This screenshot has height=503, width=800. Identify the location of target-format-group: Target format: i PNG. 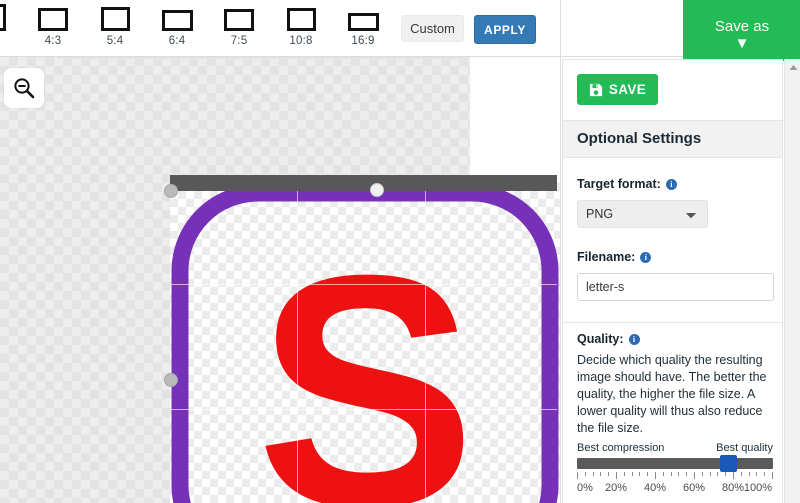
(642, 202).